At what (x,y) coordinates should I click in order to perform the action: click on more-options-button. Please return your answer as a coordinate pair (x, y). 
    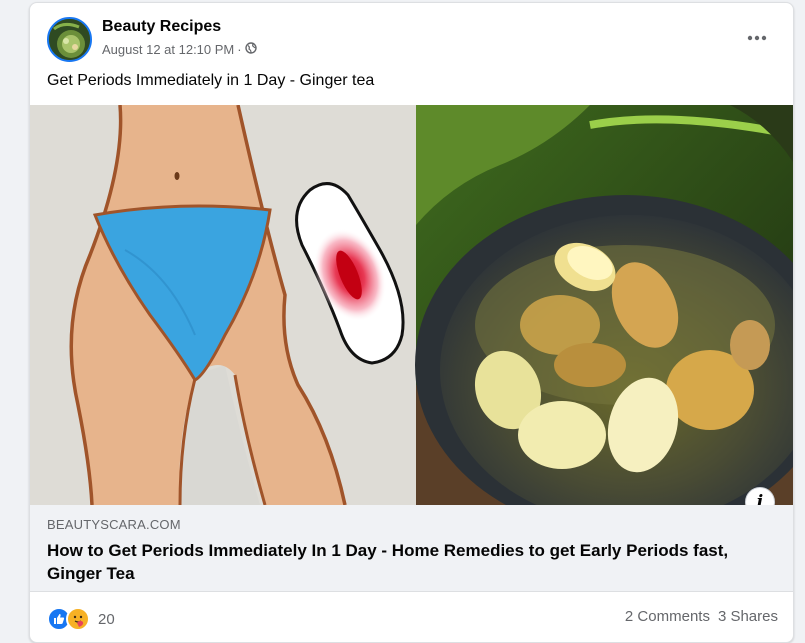
    Looking at the image, I should click on (757, 35).